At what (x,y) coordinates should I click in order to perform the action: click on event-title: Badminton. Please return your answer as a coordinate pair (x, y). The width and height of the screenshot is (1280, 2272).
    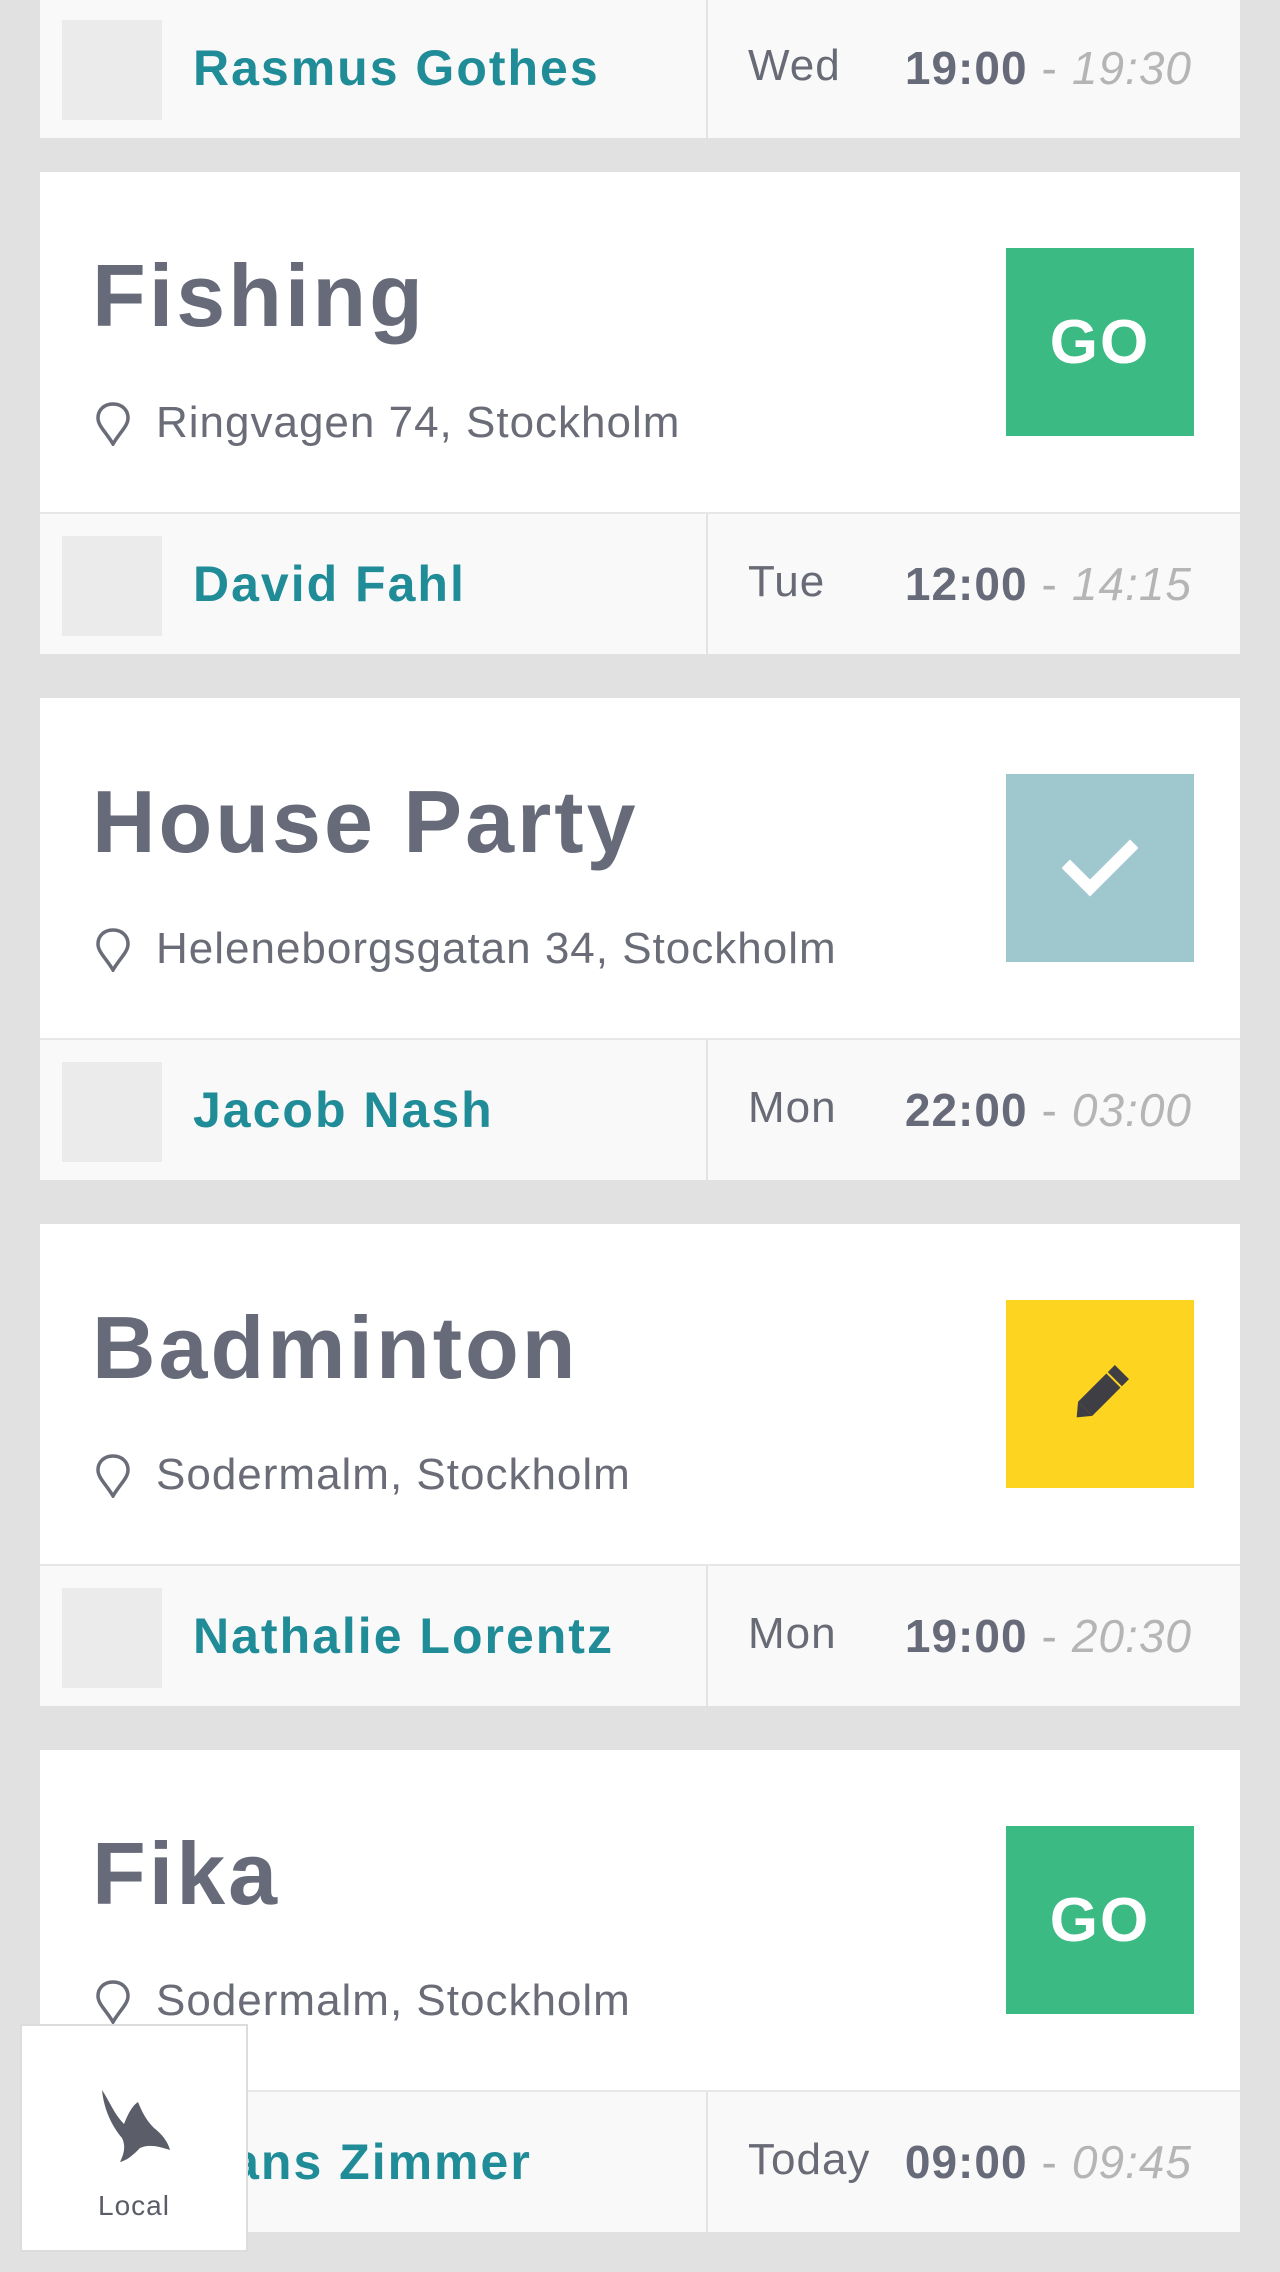
    Looking at the image, I should click on (335, 1347).